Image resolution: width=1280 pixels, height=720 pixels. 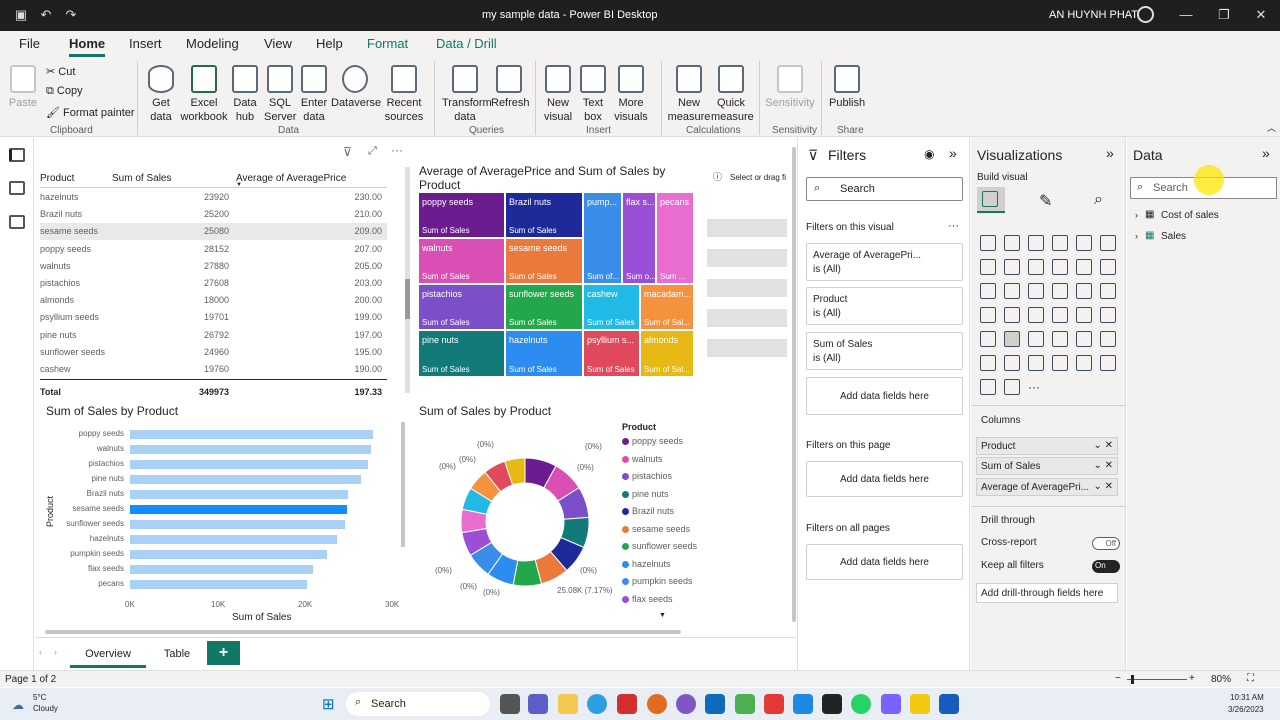 I want to click on file-explorer-icon, so click(x=568, y=704).